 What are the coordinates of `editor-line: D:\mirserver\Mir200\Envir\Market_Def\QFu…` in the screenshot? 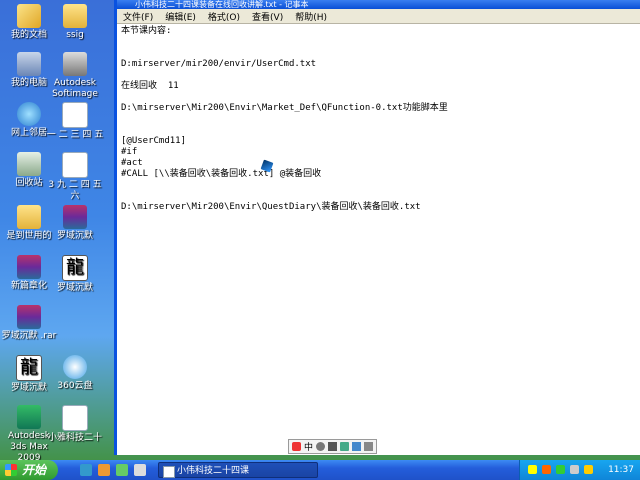 It's located at (284, 108).